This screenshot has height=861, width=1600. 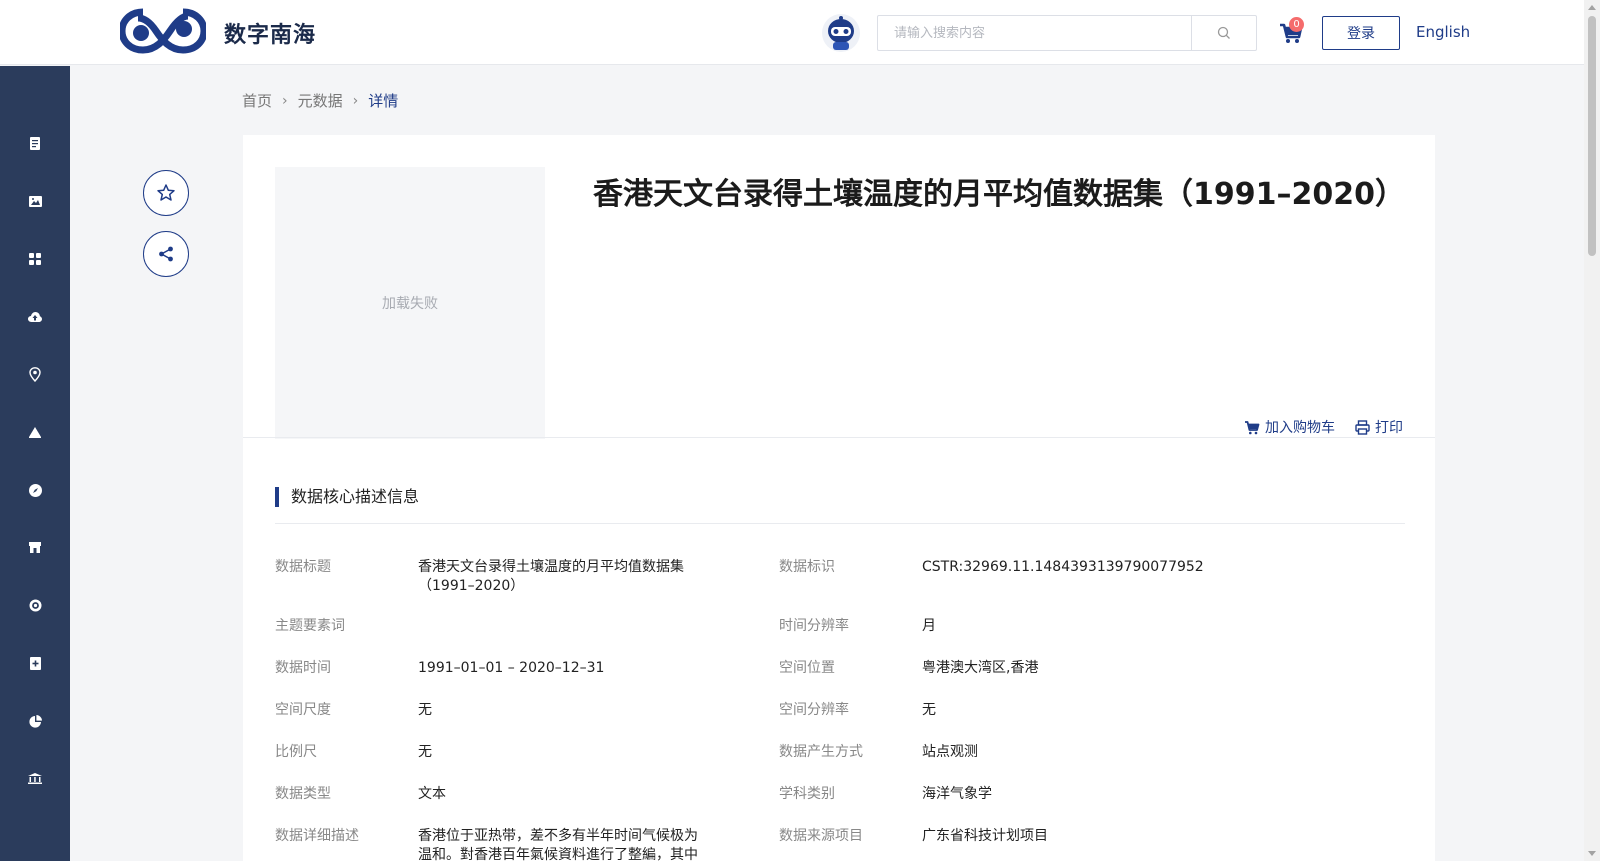 What do you see at coordinates (999, 194) in the screenshot?
I see `dataset-title: 香港天文台录得土壤温度的月平均值数据集（1991–2020）` at bounding box center [999, 194].